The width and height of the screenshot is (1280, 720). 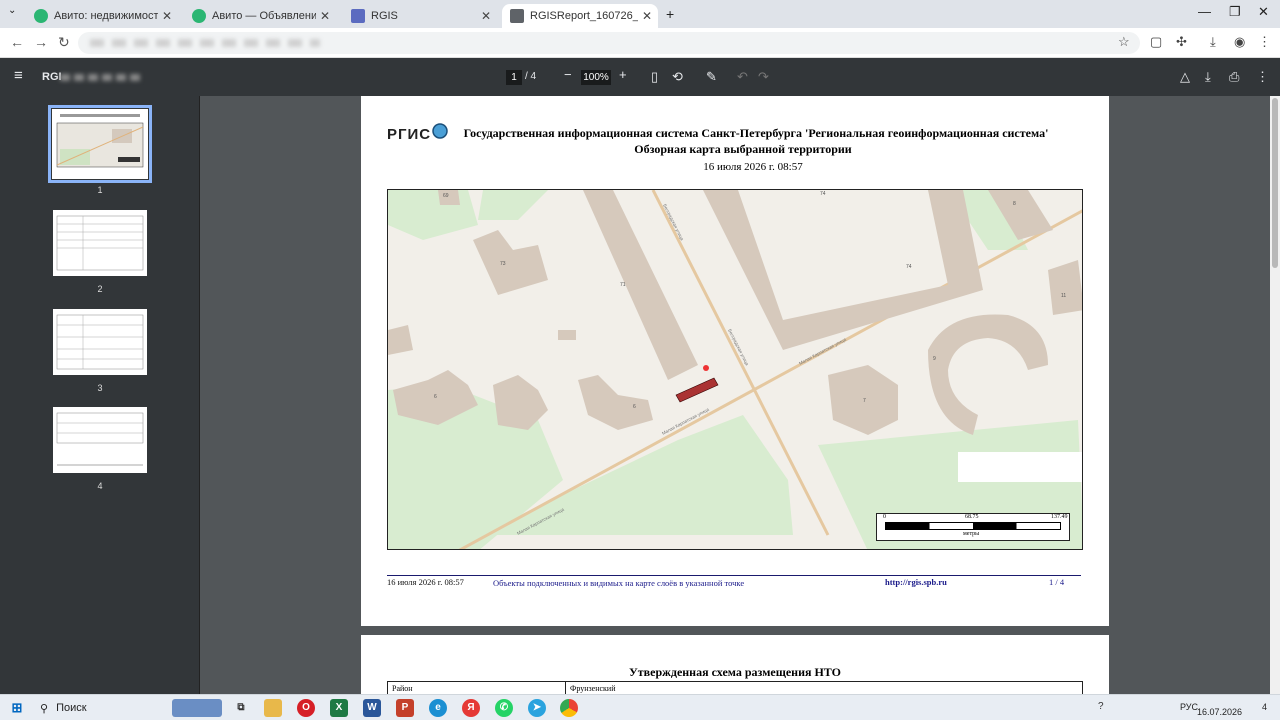 I want to click on sidebar-toggle-icon: ≡, so click(x=18, y=75).